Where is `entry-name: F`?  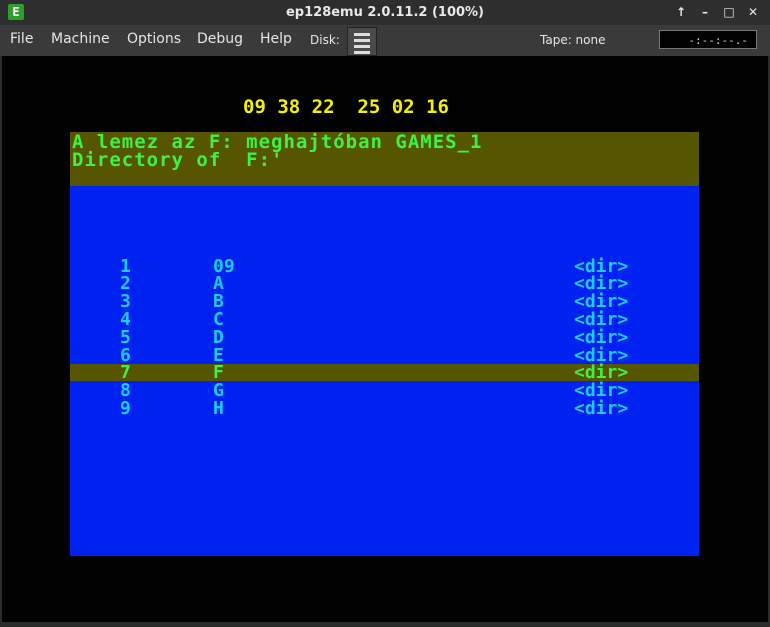 entry-name: F is located at coordinates (218, 372).